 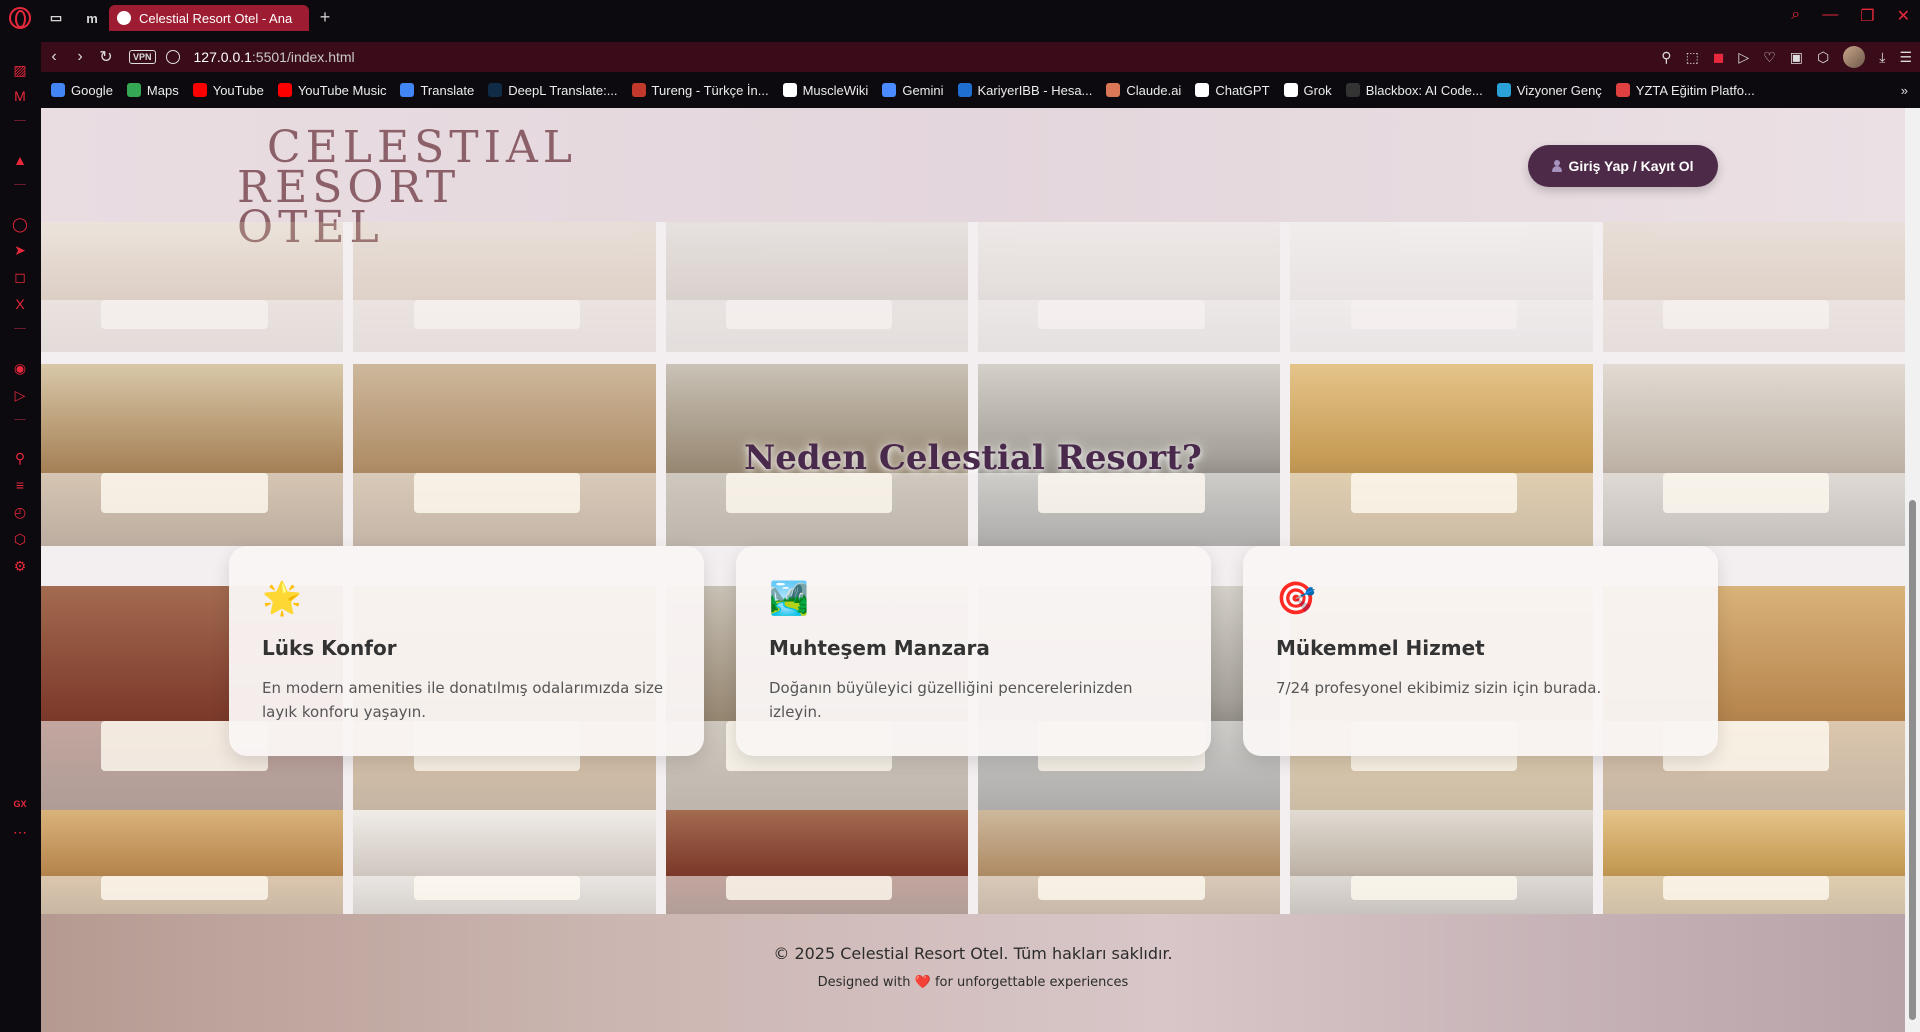 I want to click on snapshot-icon: ⬚, so click(x=1692, y=57).